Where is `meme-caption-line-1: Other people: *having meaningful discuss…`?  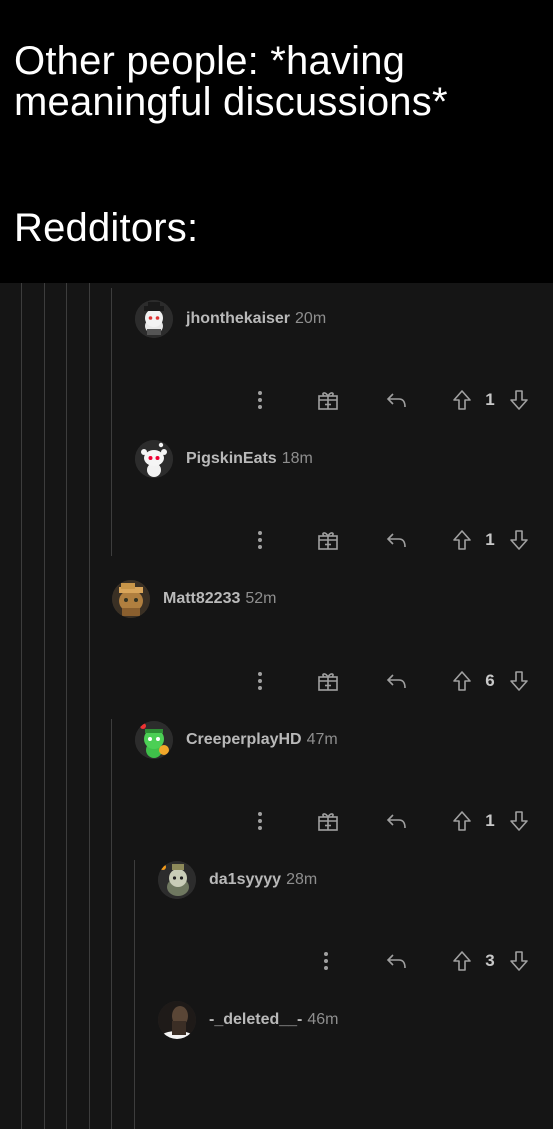 meme-caption-line-1: Other people: *having meaningful discuss… is located at coordinates (231, 81).